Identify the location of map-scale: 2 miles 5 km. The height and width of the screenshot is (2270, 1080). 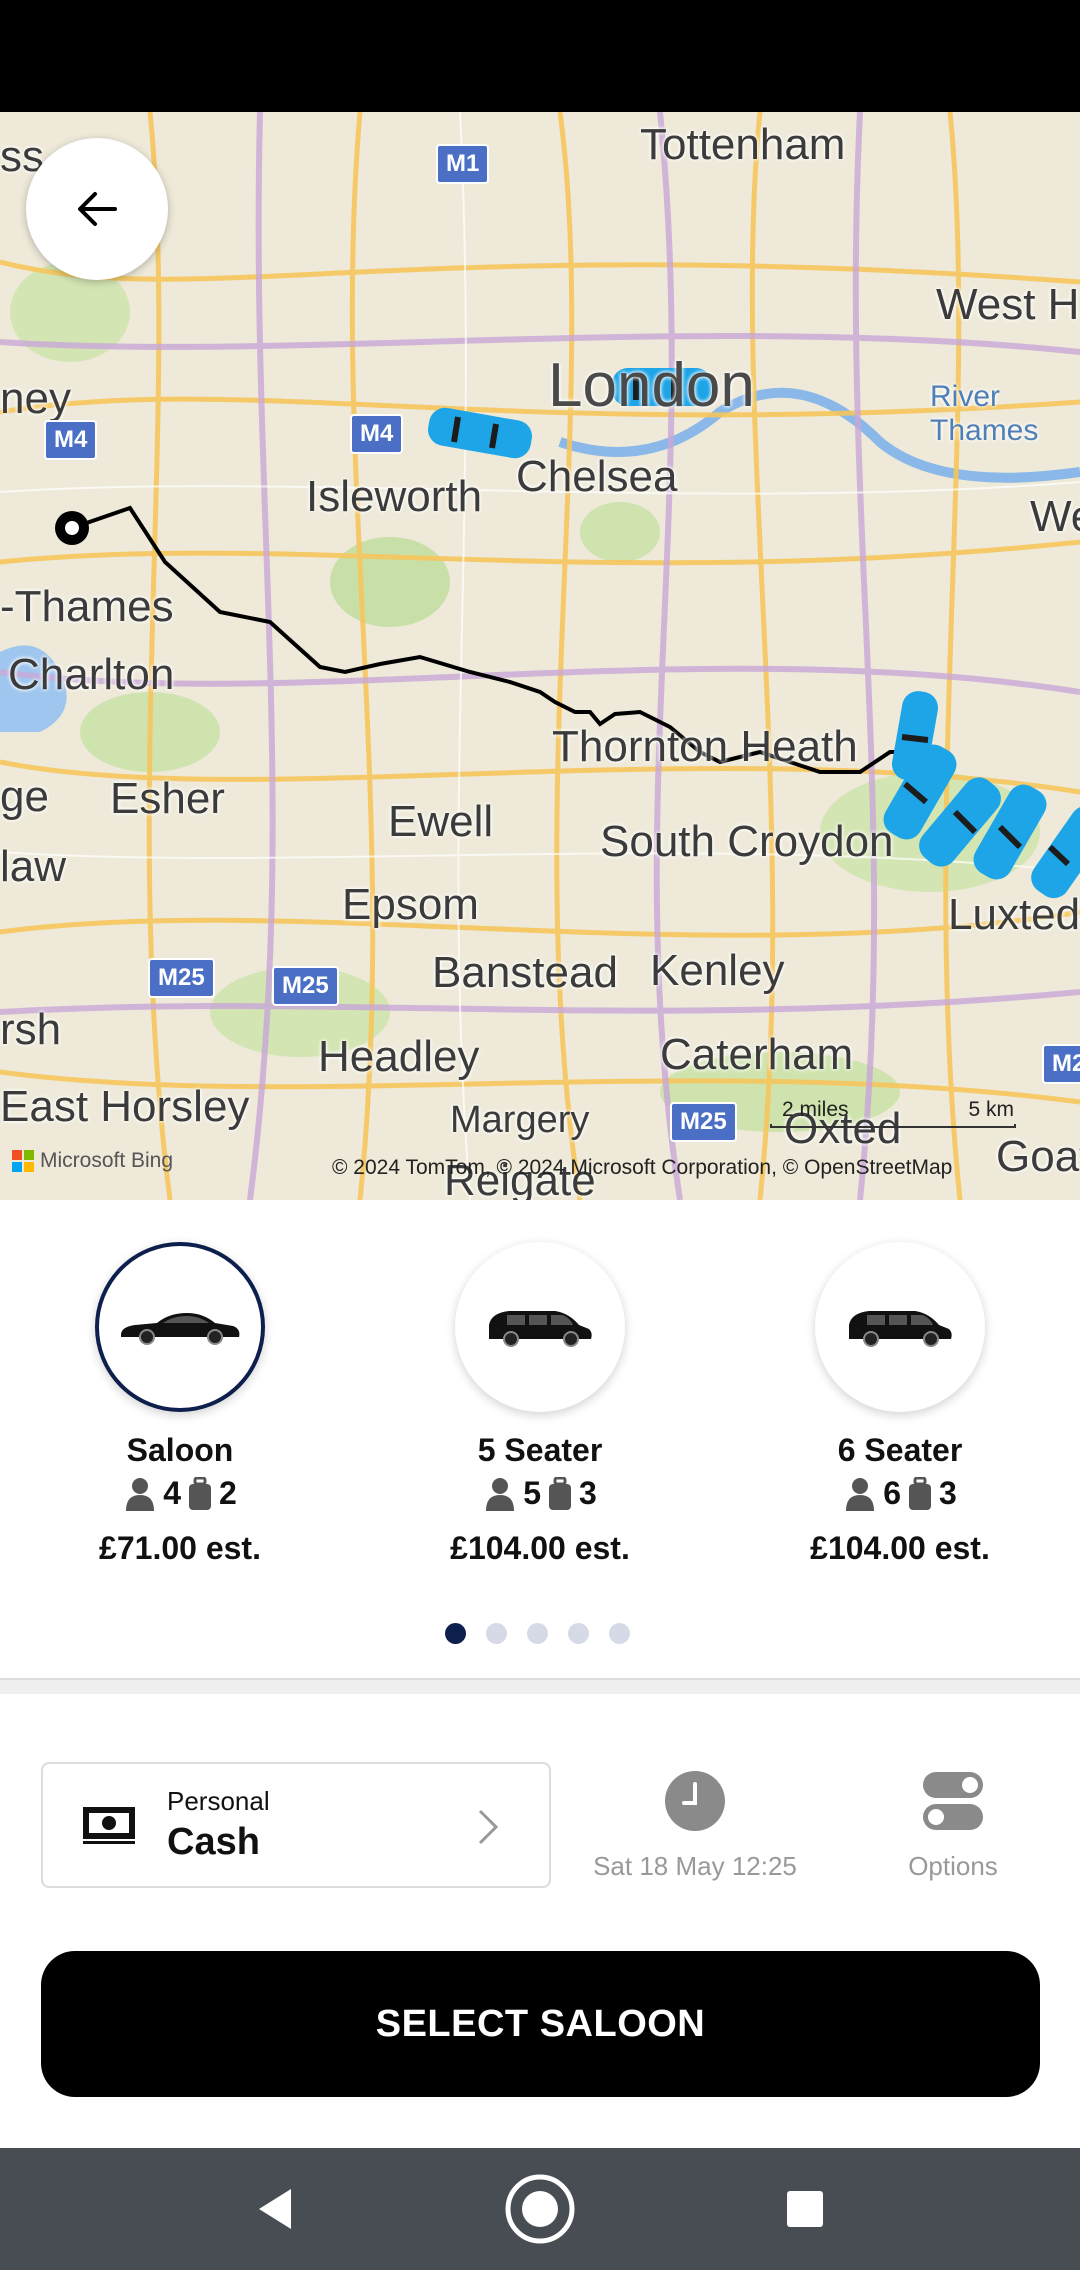
(893, 1116).